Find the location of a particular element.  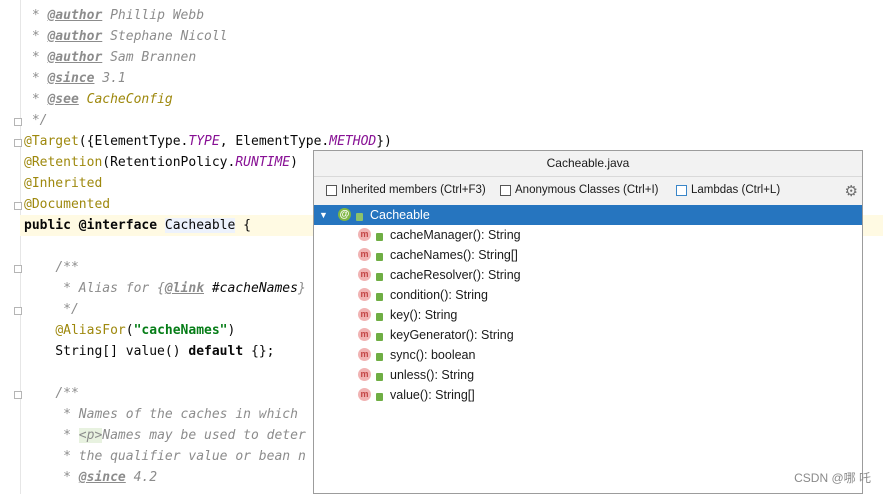

tree-member: m cacheResolver(): String is located at coordinates (588, 275).